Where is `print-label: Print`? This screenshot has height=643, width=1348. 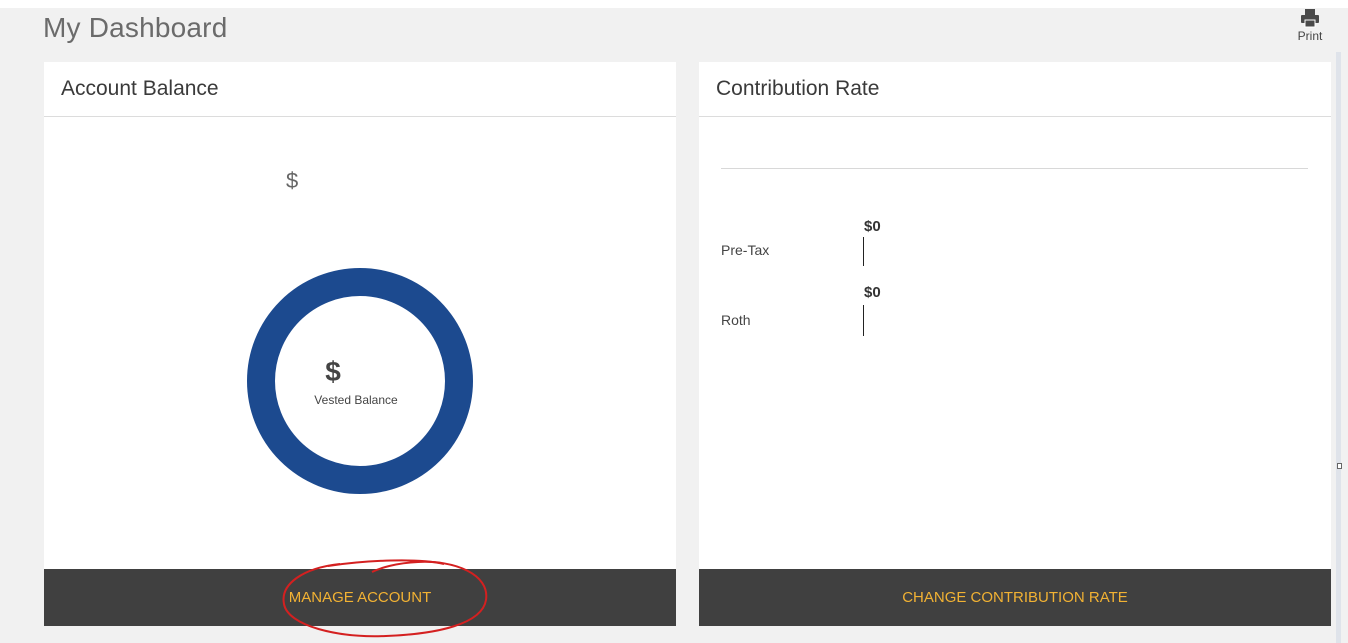
print-label: Print is located at coordinates (1310, 36).